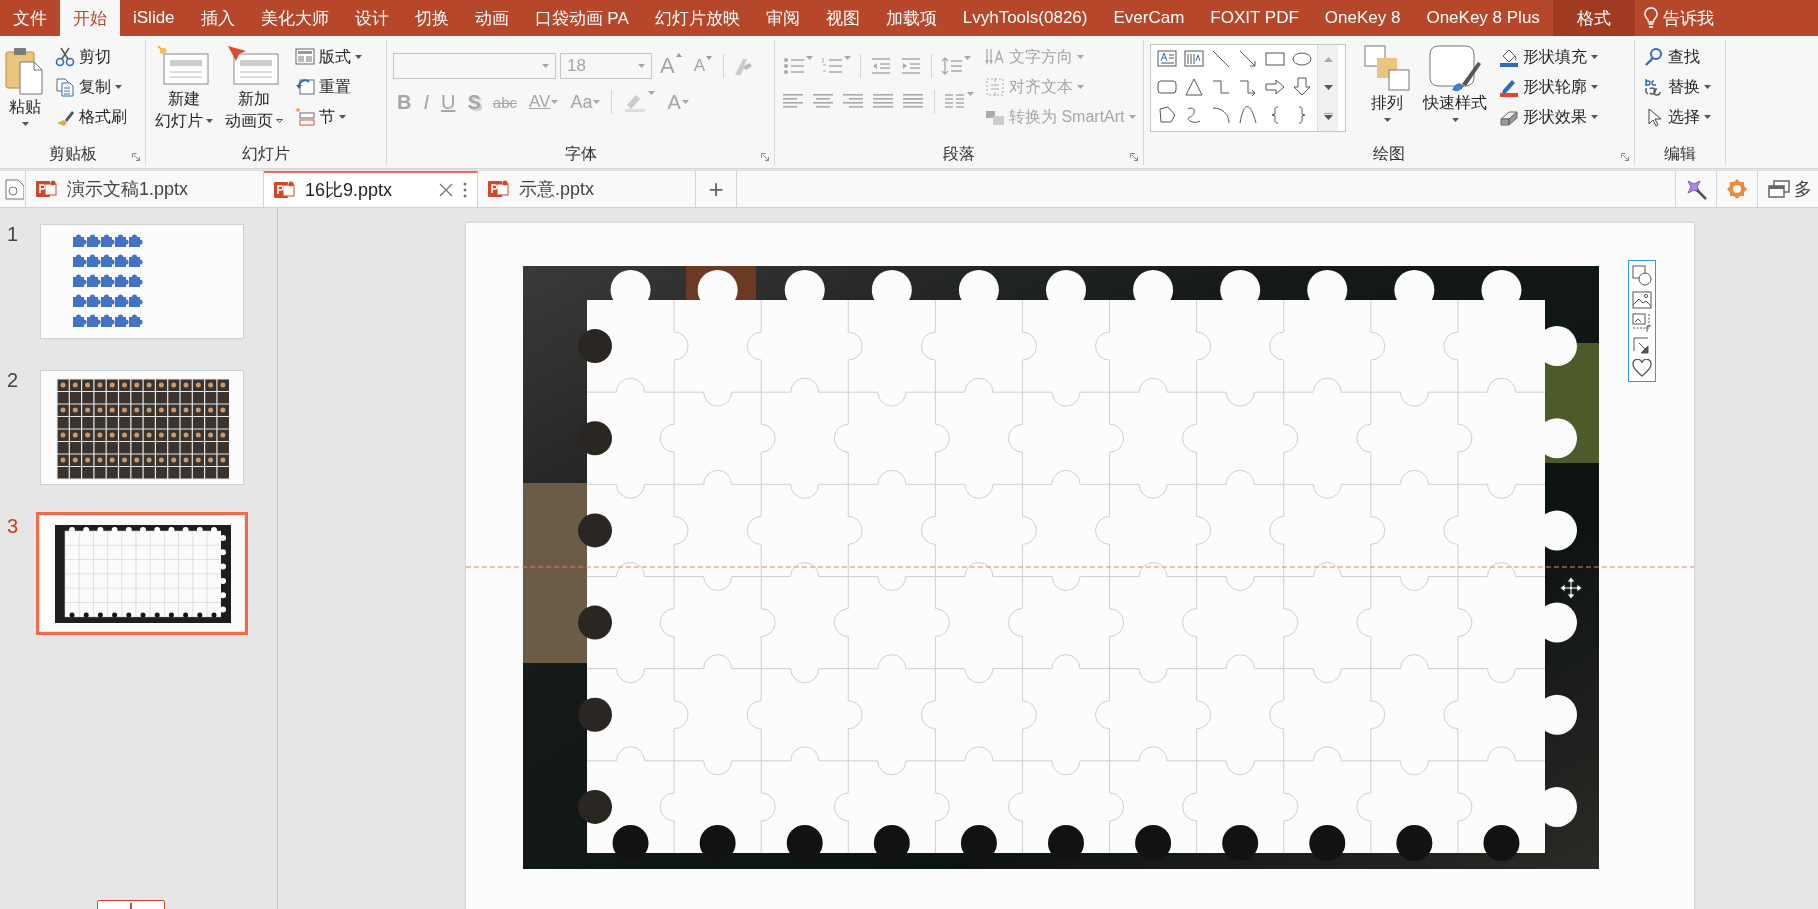 This screenshot has width=1818, height=909. Describe the element at coordinates (1677, 87) in the screenshot. I see `replace-button: 替换` at that location.